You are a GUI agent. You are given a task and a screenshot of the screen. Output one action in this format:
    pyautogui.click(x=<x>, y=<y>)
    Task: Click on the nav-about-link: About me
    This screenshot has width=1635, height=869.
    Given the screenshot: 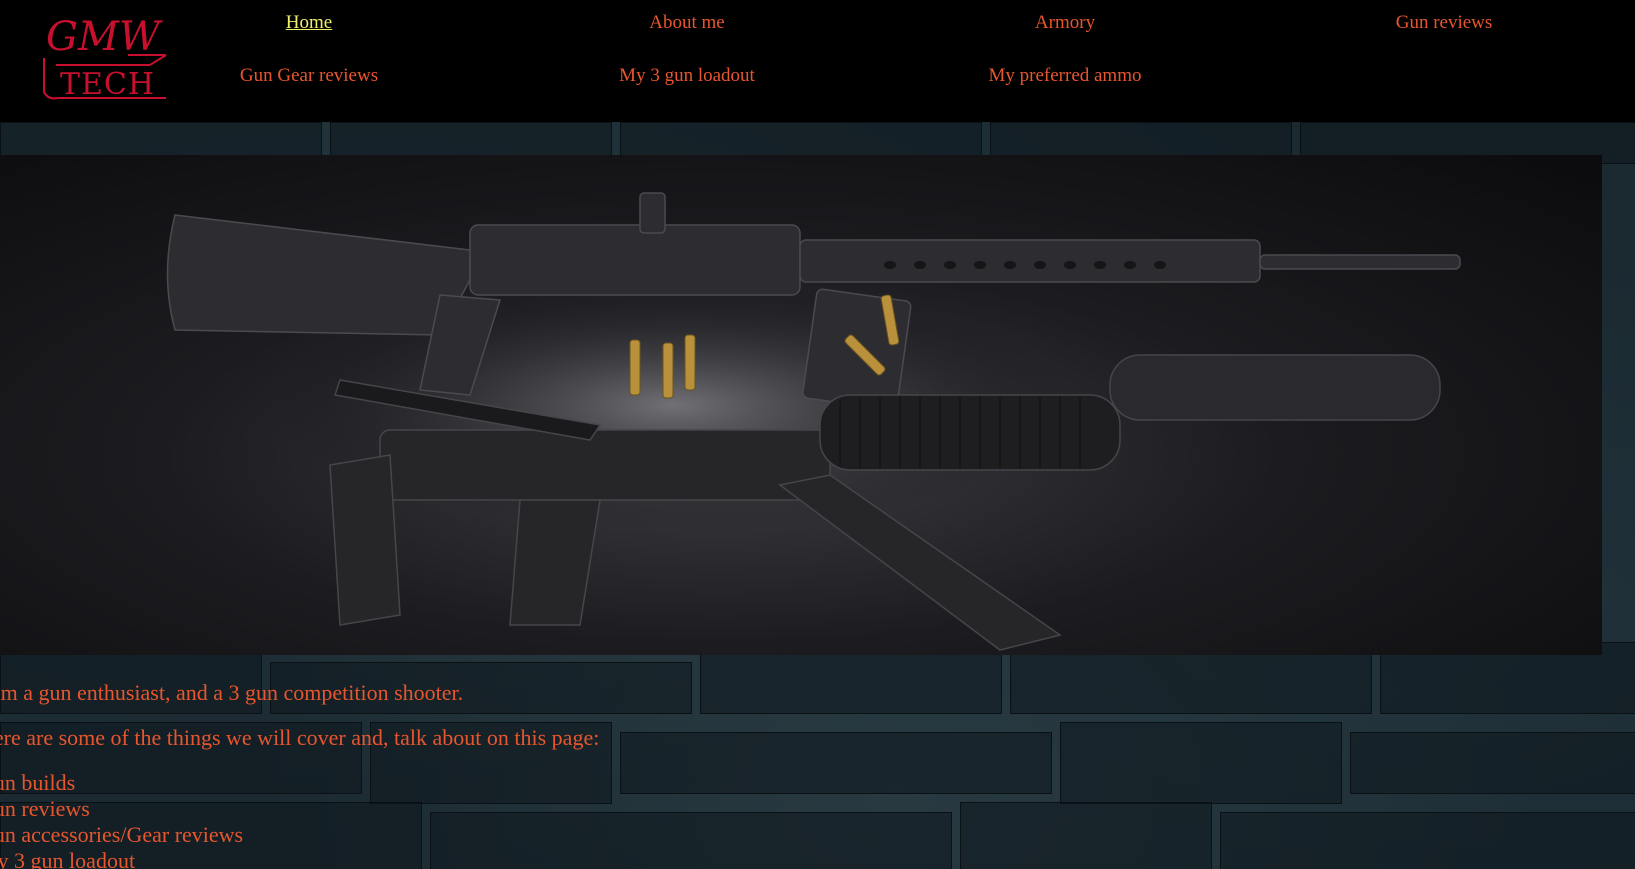 What is the action you would take?
    pyautogui.click(x=686, y=23)
    